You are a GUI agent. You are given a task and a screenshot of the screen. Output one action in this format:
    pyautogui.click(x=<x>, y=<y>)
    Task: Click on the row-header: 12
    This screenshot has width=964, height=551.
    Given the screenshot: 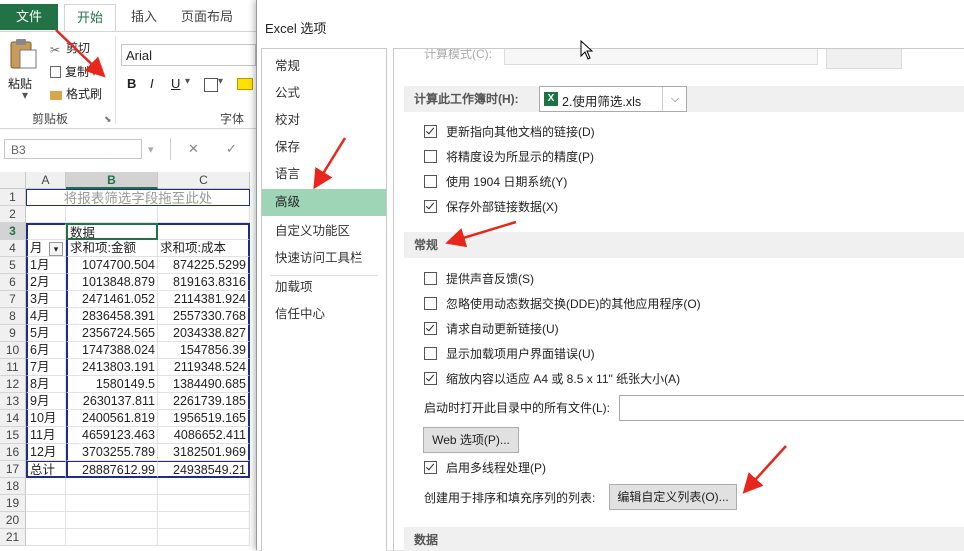 What is the action you would take?
    pyautogui.click(x=13, y=384)
    